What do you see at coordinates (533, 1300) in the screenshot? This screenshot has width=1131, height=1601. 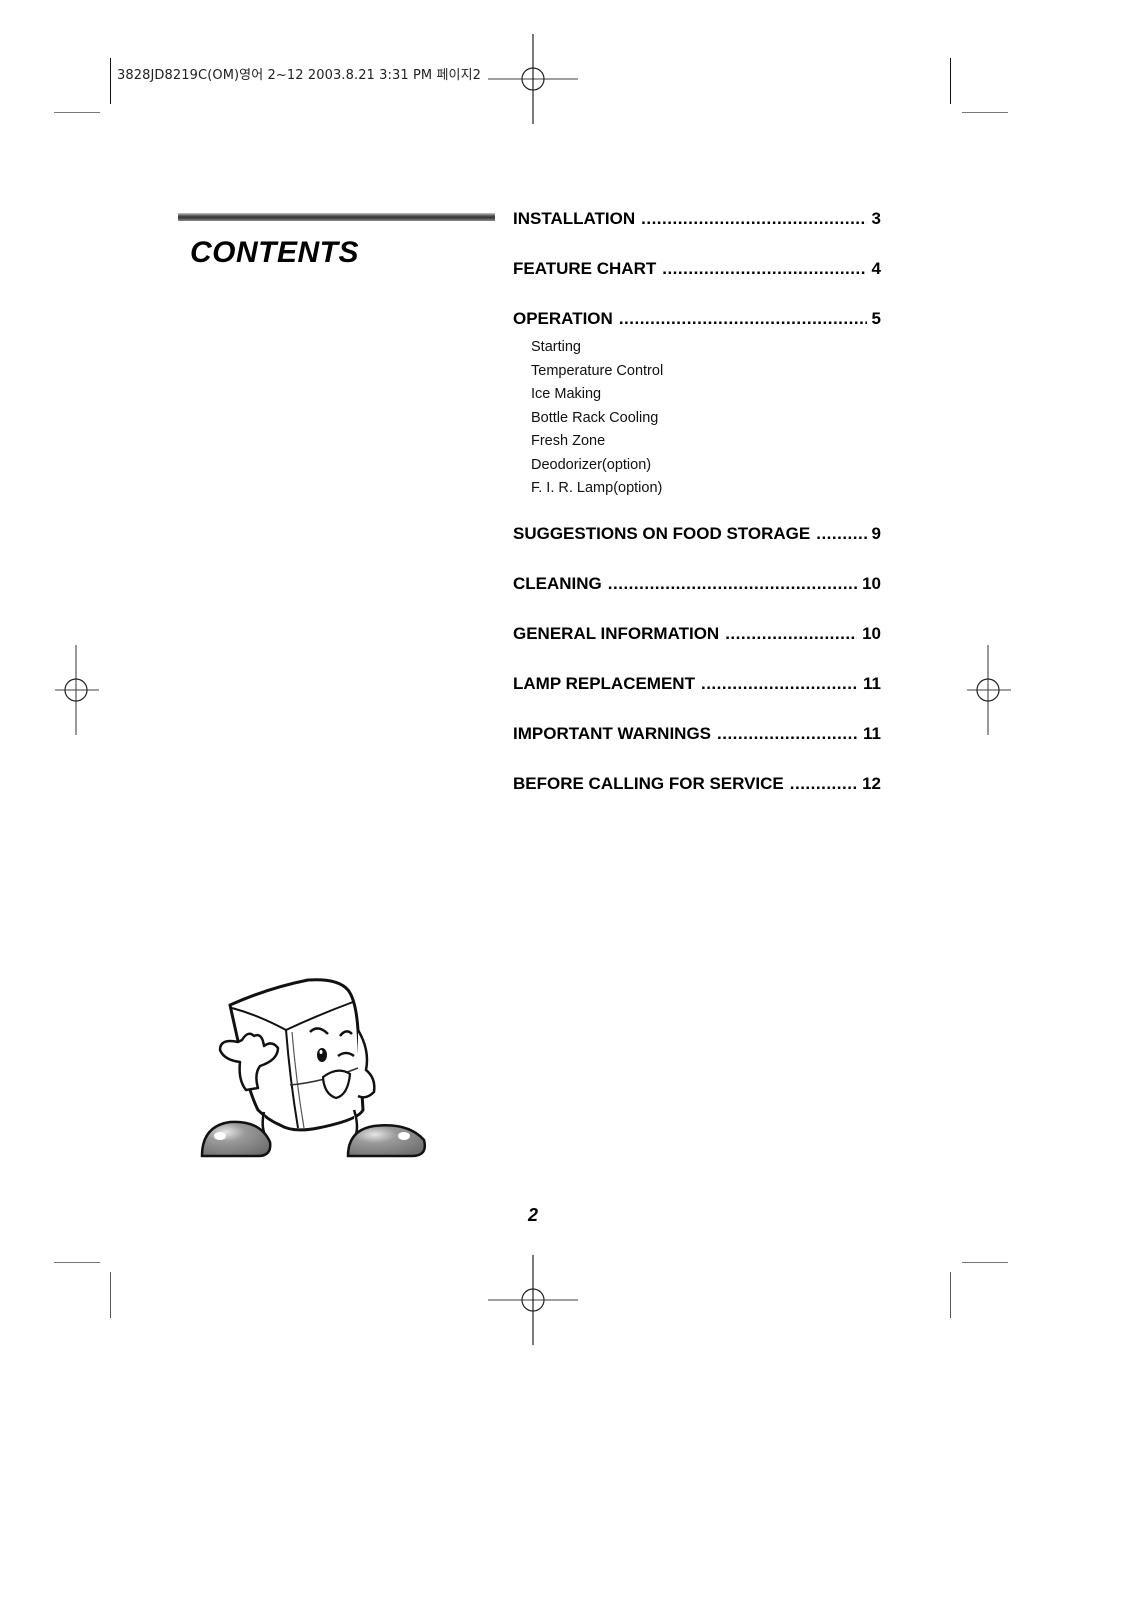 I see `registration-mark-bottom-icon` at bounding box center [533, 1300].